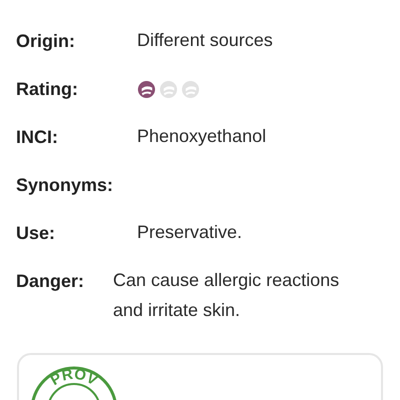 Image resolution: width=400 pixels, height=400 pixels. I want to click on field-value: Phenoxyethanol, so click(201, 136).